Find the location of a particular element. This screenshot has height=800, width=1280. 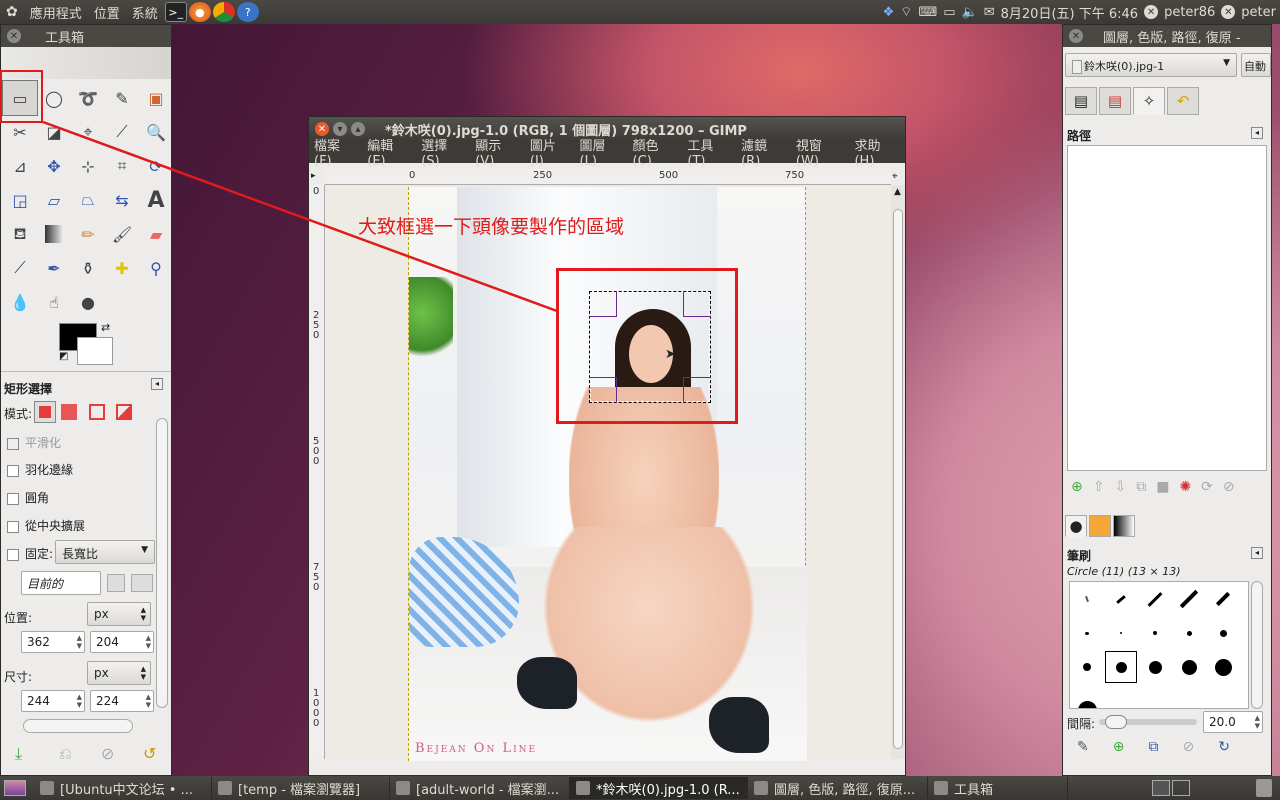

delete-brush-icon: ⊘ is located at coordinates (1188, 747).